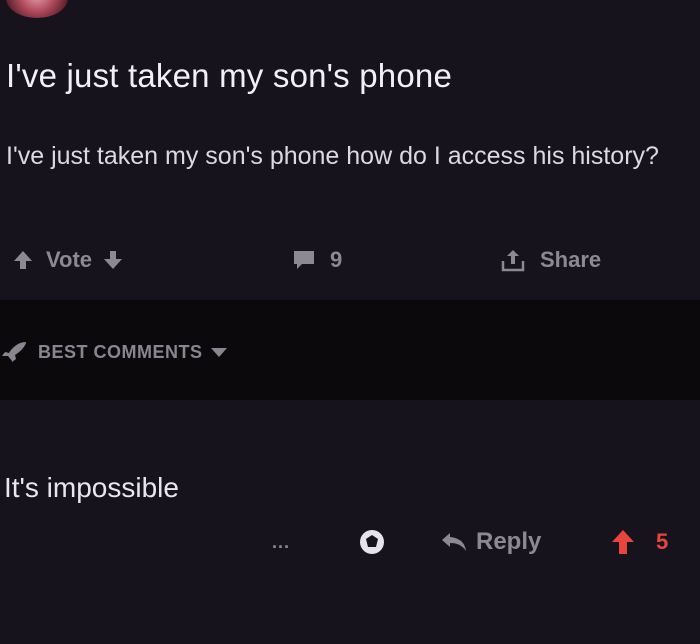 The image size is (700, 644). Describe the element at coordinates (571, 259) in the screenshot. I see `share-label: Share` at that location.